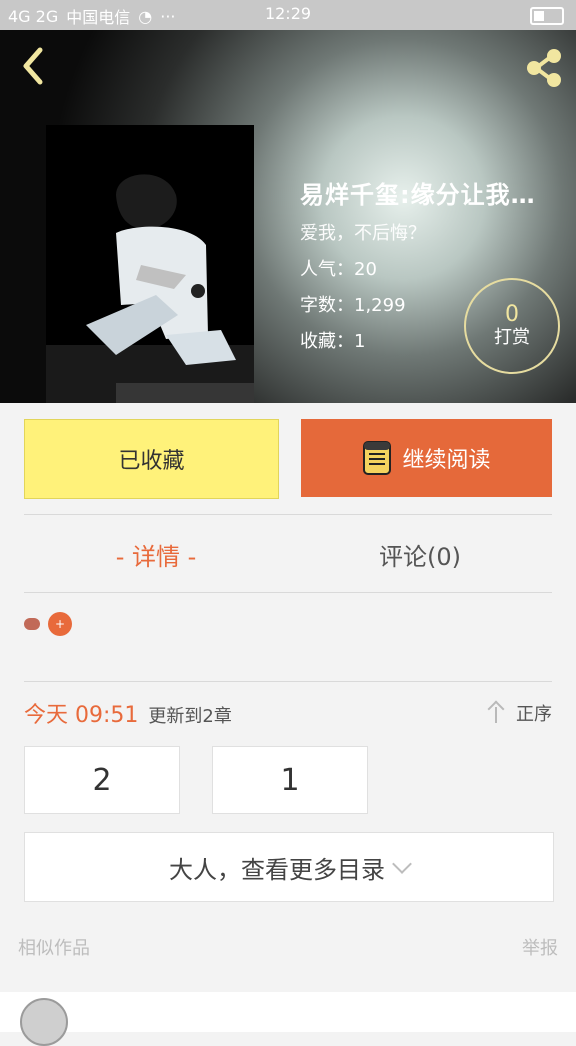 The height and width of the screenshot is (1046, 576). What do you see at coordinates (288, 681) in the screenshot?
I see `divider-tags` at bounding box center [288, 681].